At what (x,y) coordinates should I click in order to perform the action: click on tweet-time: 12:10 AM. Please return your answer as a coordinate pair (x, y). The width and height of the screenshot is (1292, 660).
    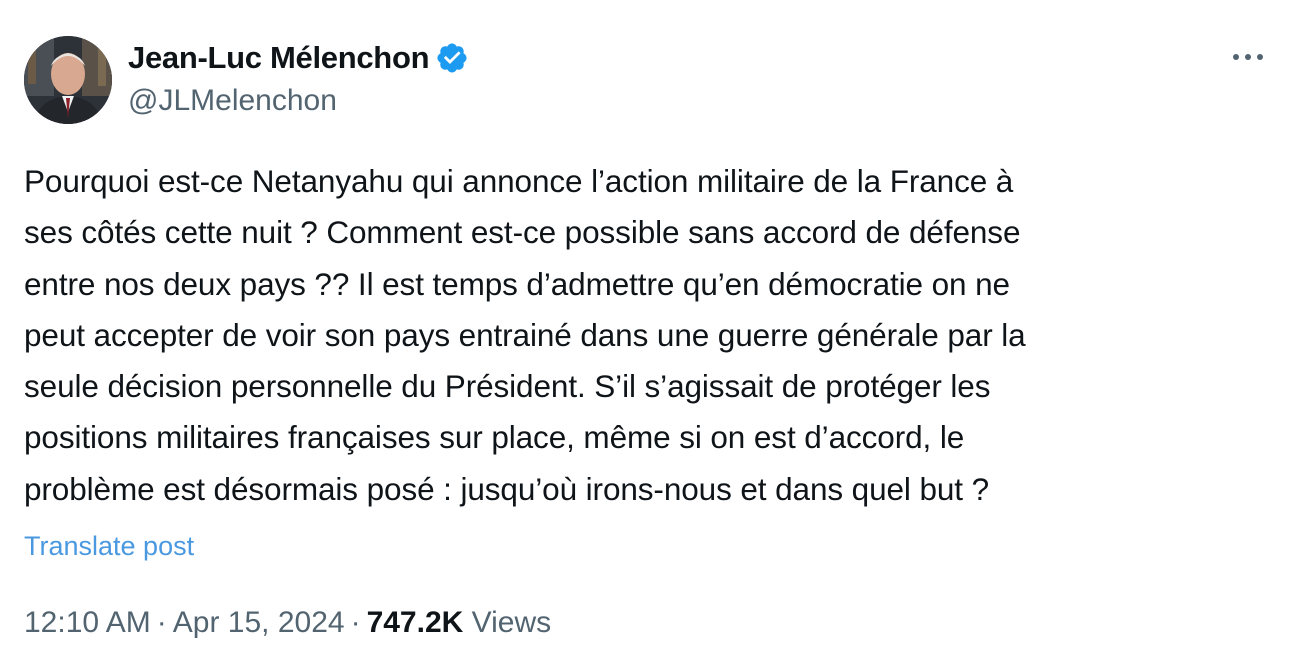
    Looking at the image, I should click on (87, 622).